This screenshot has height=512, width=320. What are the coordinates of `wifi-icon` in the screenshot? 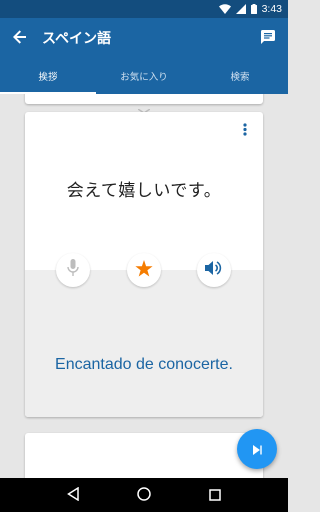 It's located at (224, 9).